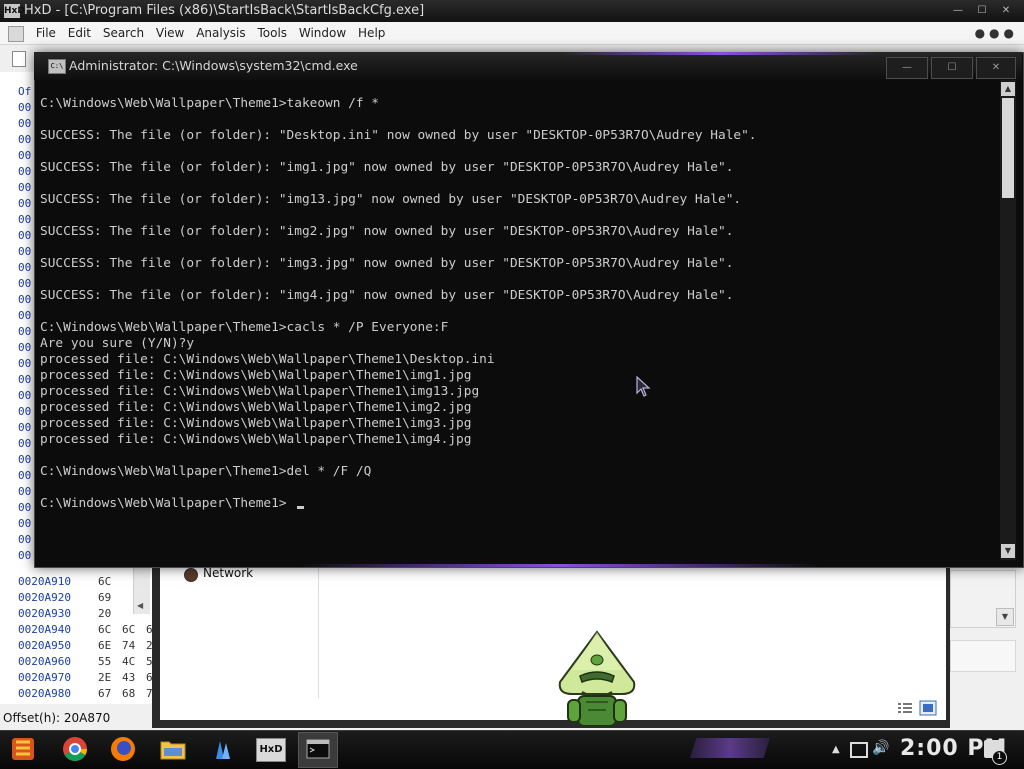 Image resolution: width=1024 pixels, height=769 pixels. I want to click on offset-address: 0020A980, so click(44, 693).